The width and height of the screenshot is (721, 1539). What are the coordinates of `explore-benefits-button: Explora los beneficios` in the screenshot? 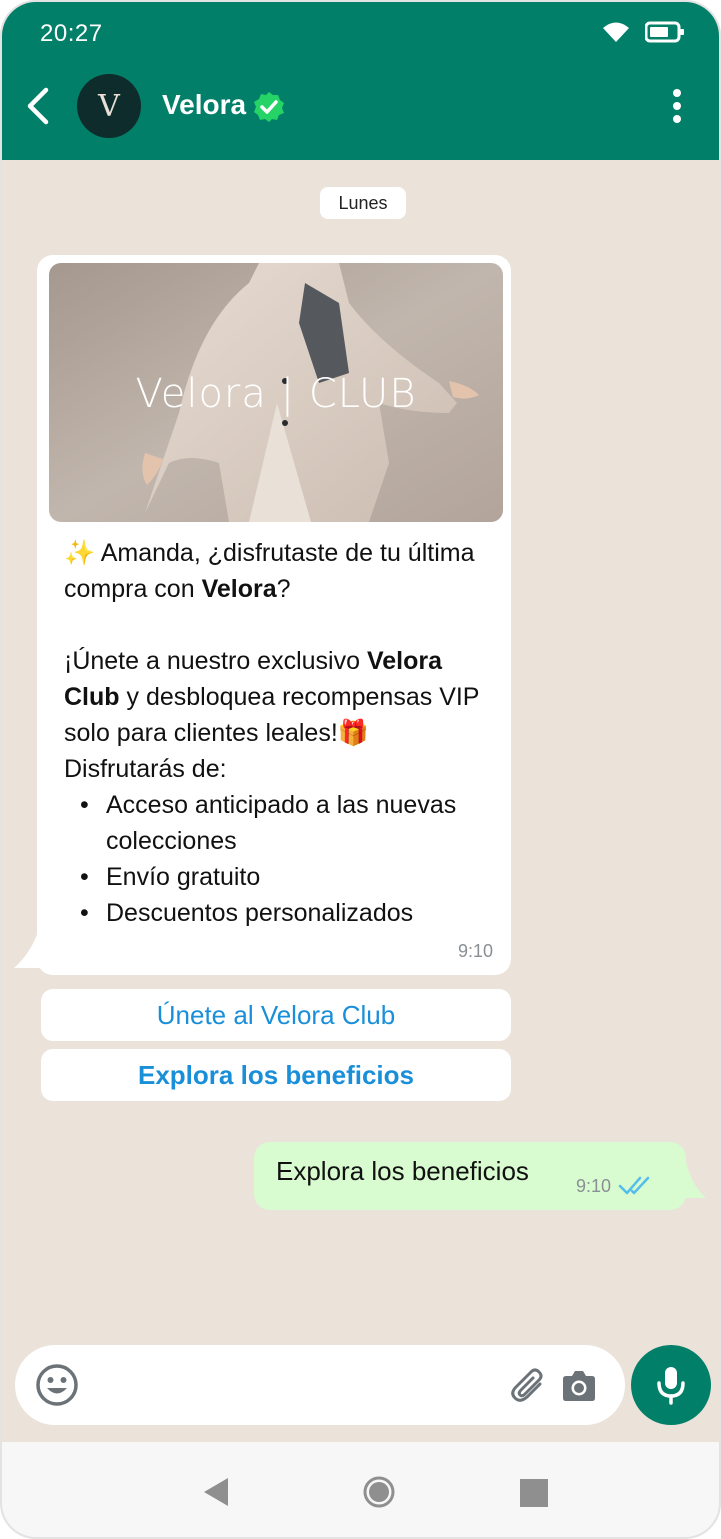 It's located at (276, 1075).